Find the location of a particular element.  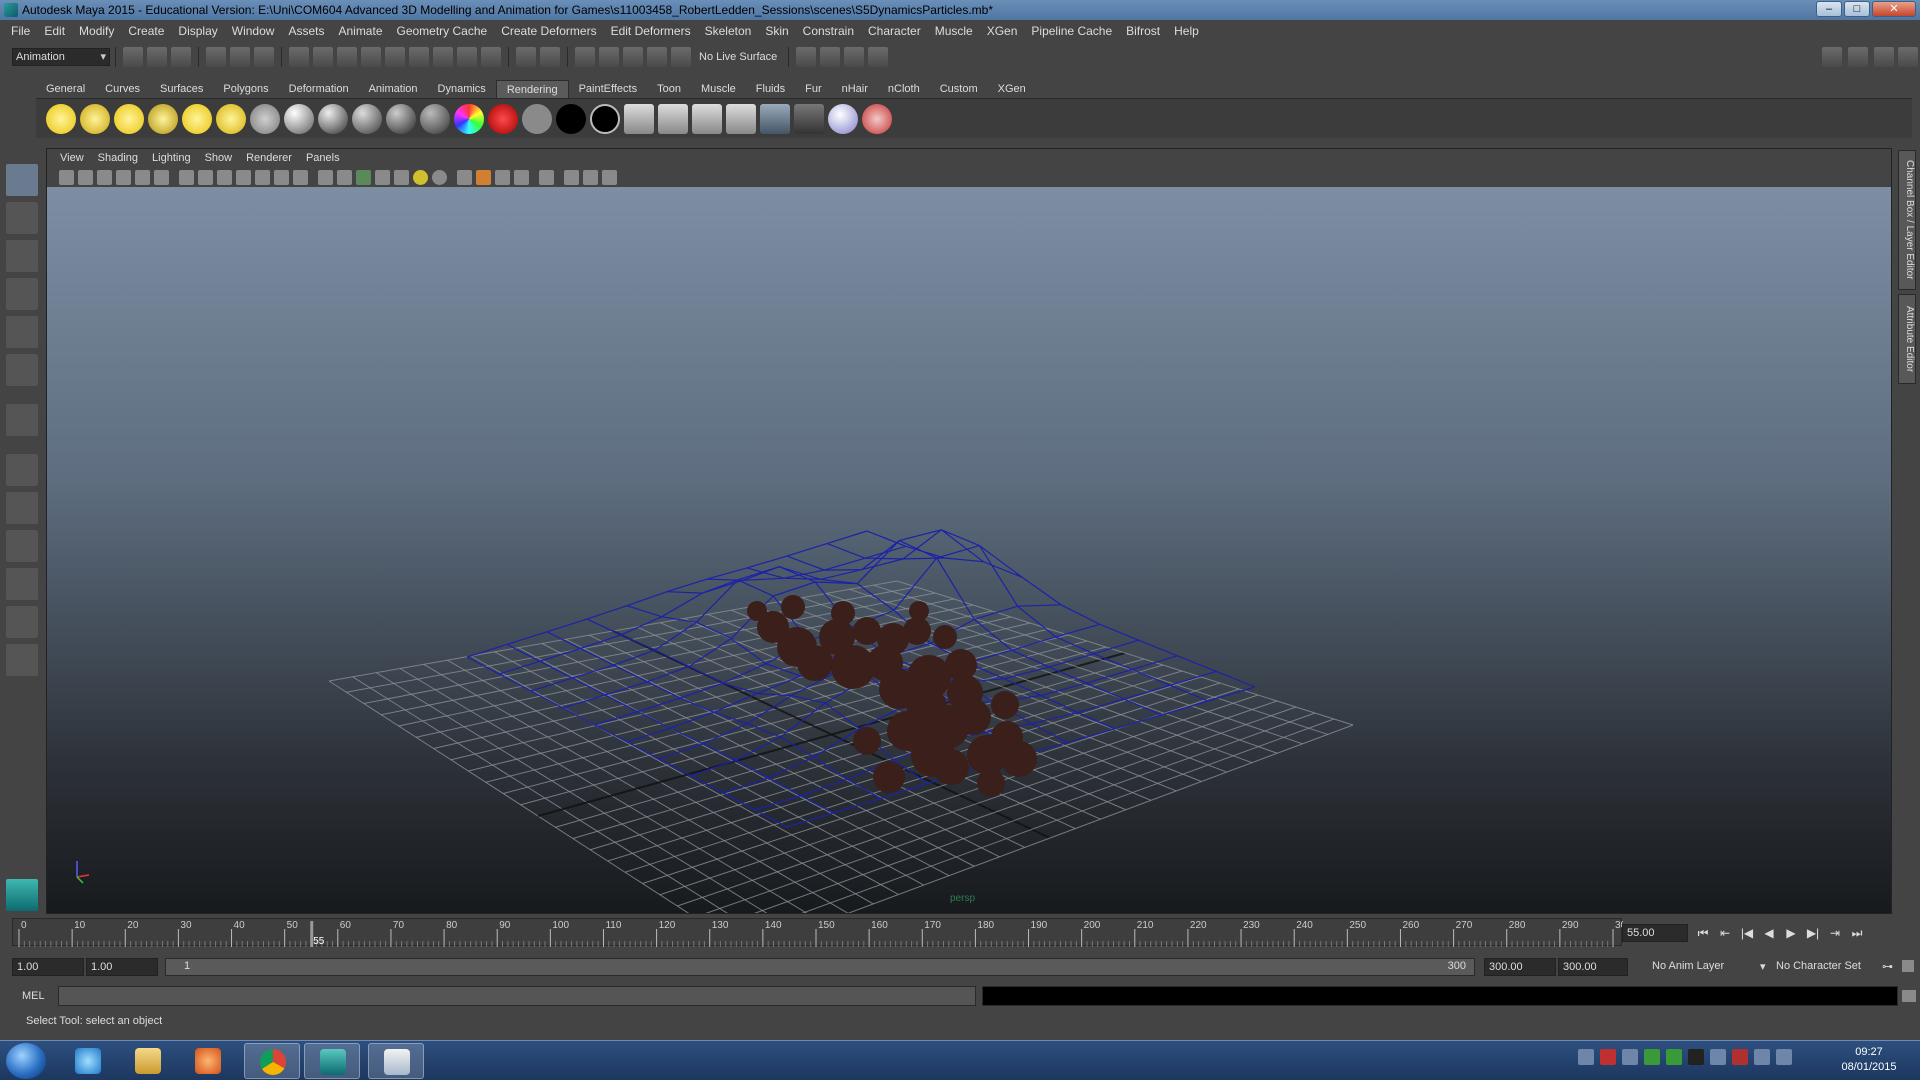

tray-steam-icon is located at coordinates (1696, 1057).